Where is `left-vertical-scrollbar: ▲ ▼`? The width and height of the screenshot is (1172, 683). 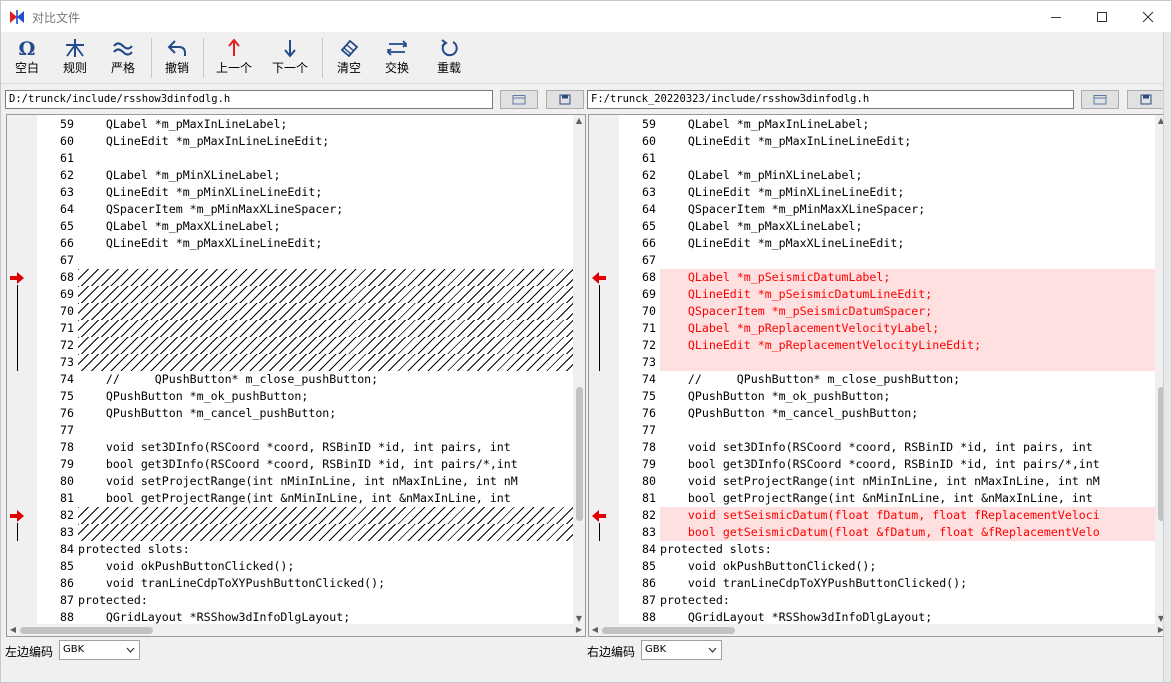
left-vertical-scrollbar: ▲ ▼ is located at coordinates (579, 370).